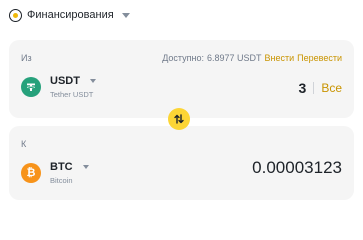 The width and height of the screenshot is (363, 240). I want to click on swap-arrows-icon, so click(179, 119).